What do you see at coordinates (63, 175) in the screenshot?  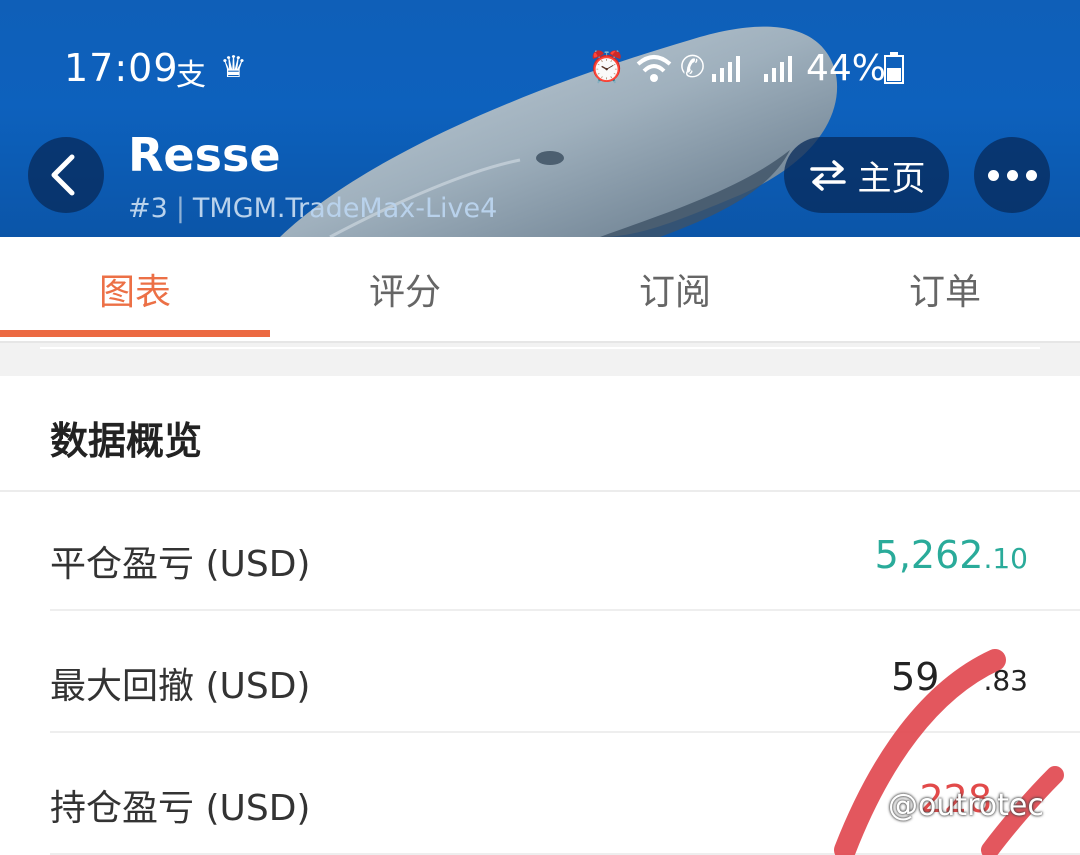 I see `chevron-left-icon` at bounding box center [63, 175].